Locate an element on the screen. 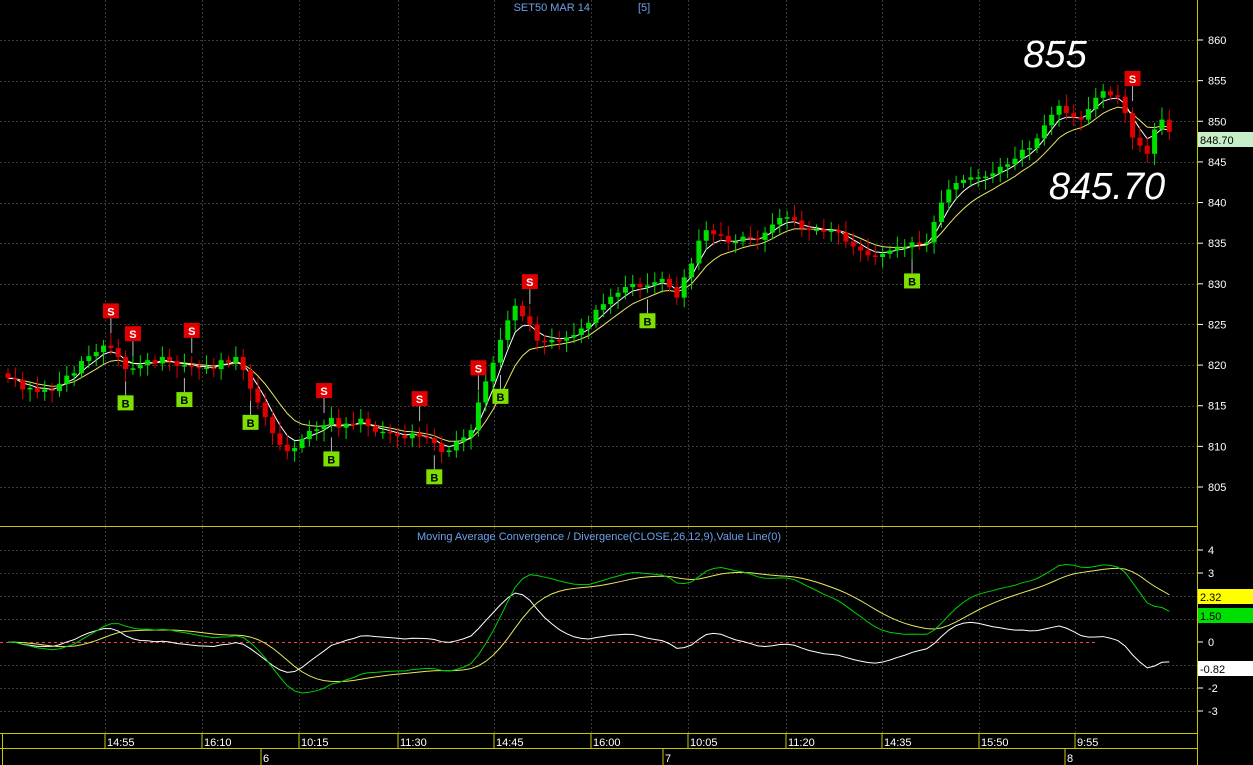  price-tick-label: 815 is located at coordinates (1217, 407).